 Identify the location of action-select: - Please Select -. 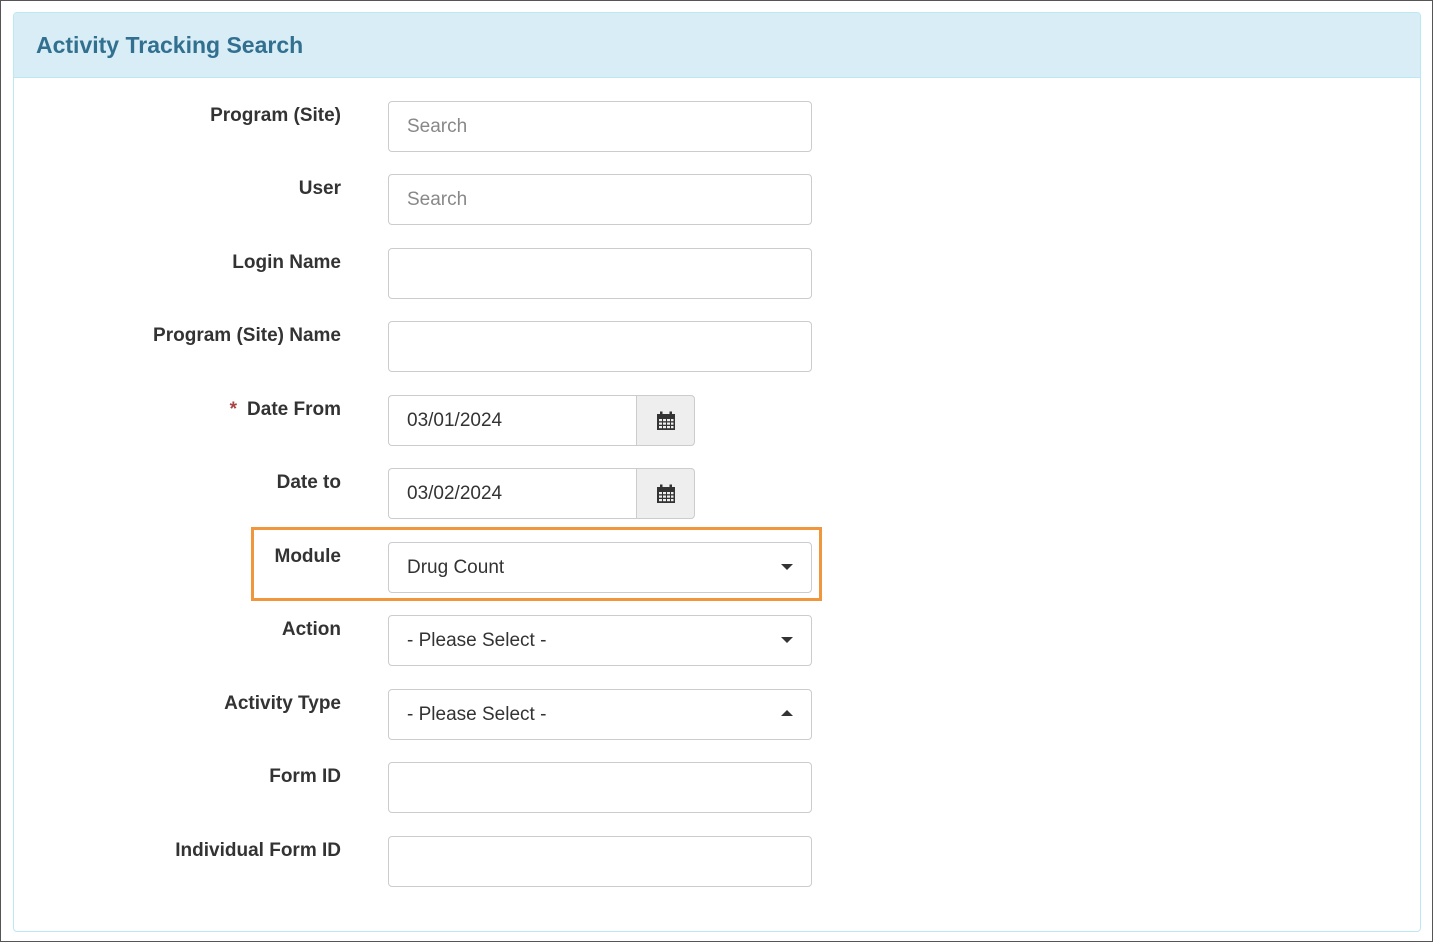
(600, 640).